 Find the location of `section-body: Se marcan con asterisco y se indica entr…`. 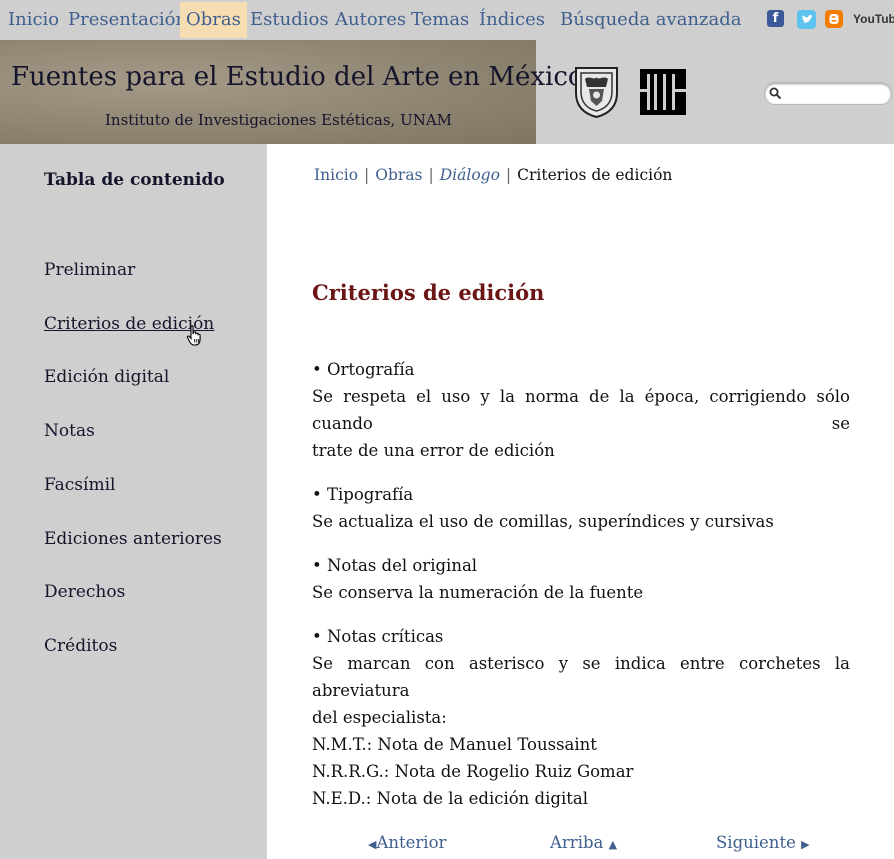

section-body: Se marcan con asterisco y se indica entr… is located at coordinates (581, 677).